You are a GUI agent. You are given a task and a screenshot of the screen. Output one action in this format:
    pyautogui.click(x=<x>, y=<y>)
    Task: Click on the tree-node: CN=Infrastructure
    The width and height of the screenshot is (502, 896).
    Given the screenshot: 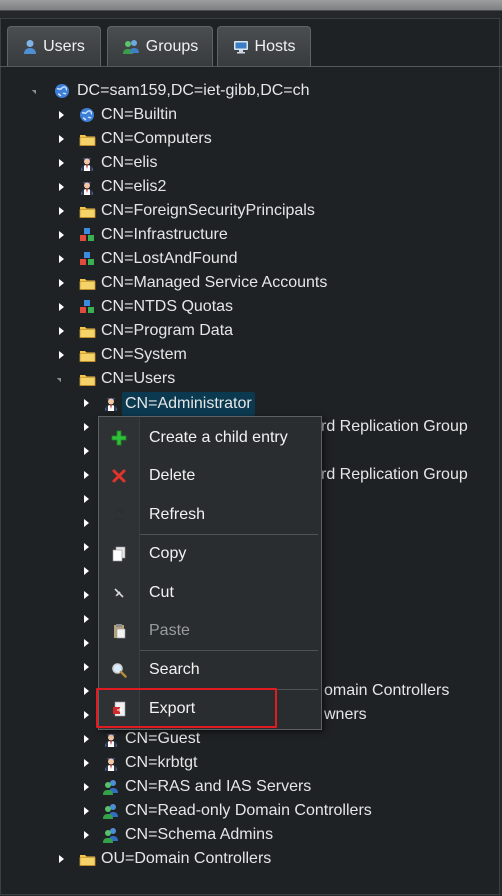 What is the action you would take?
    pyautogui.click(x=164, y=235)
    